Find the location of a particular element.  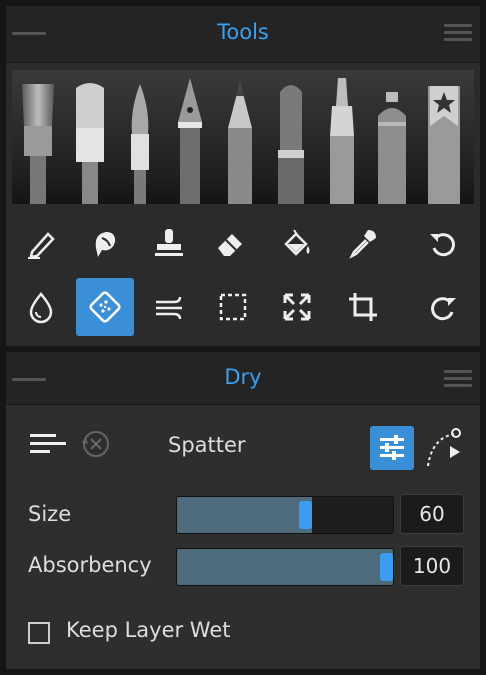

absorbency-label: Absorbency is located at coordinates (90, 565).